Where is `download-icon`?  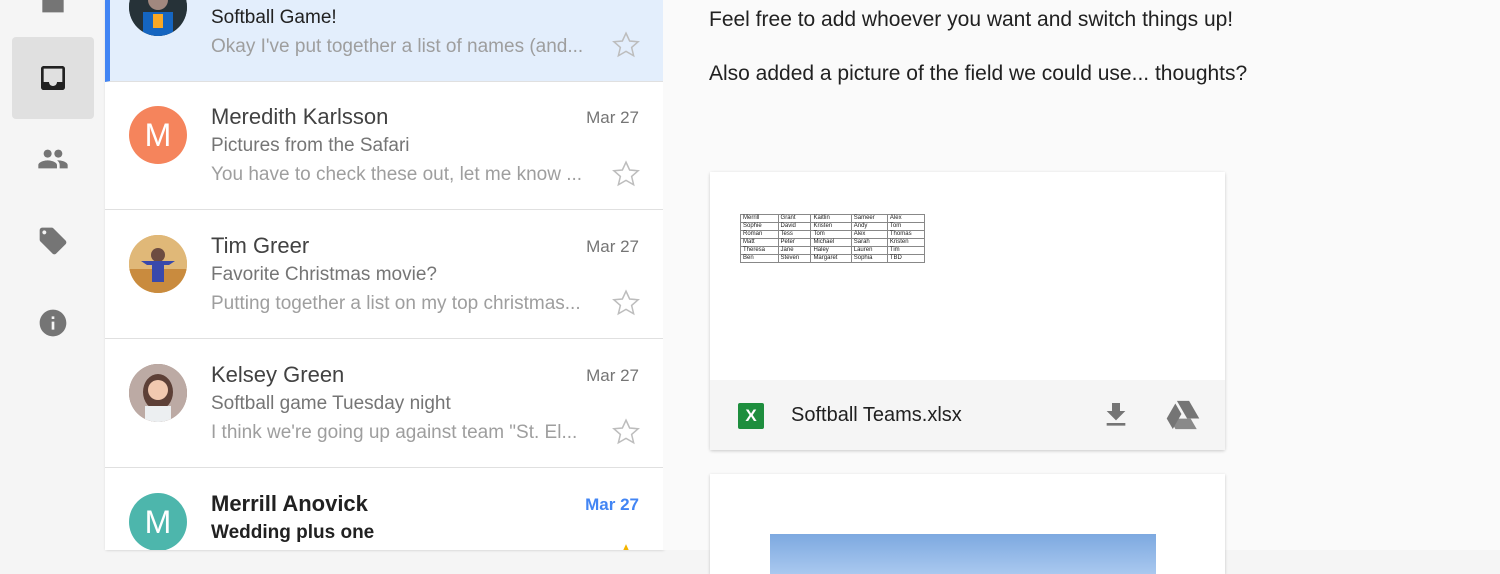
download-icon is located at coordinates (1116, 414).